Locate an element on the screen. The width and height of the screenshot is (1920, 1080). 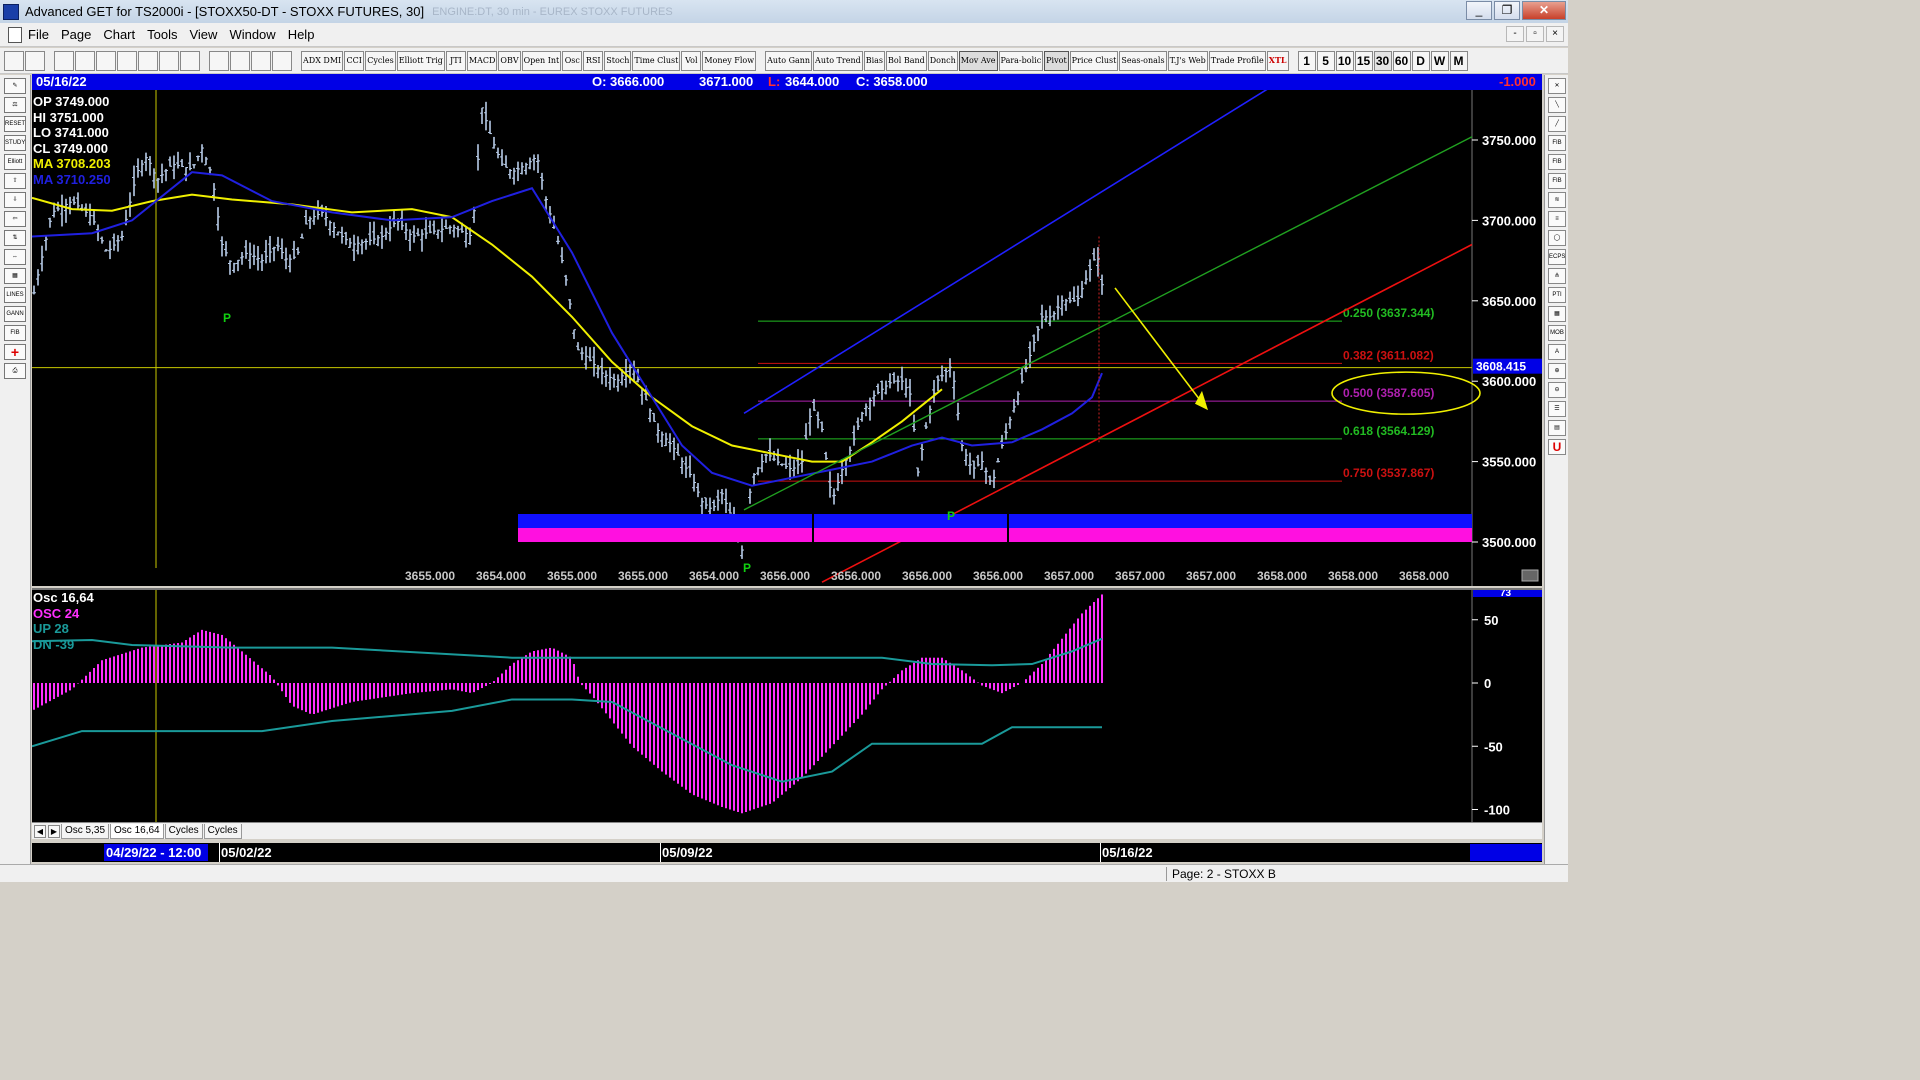
study2-button-0: Auto Gann is located at coordinates (789, 60).